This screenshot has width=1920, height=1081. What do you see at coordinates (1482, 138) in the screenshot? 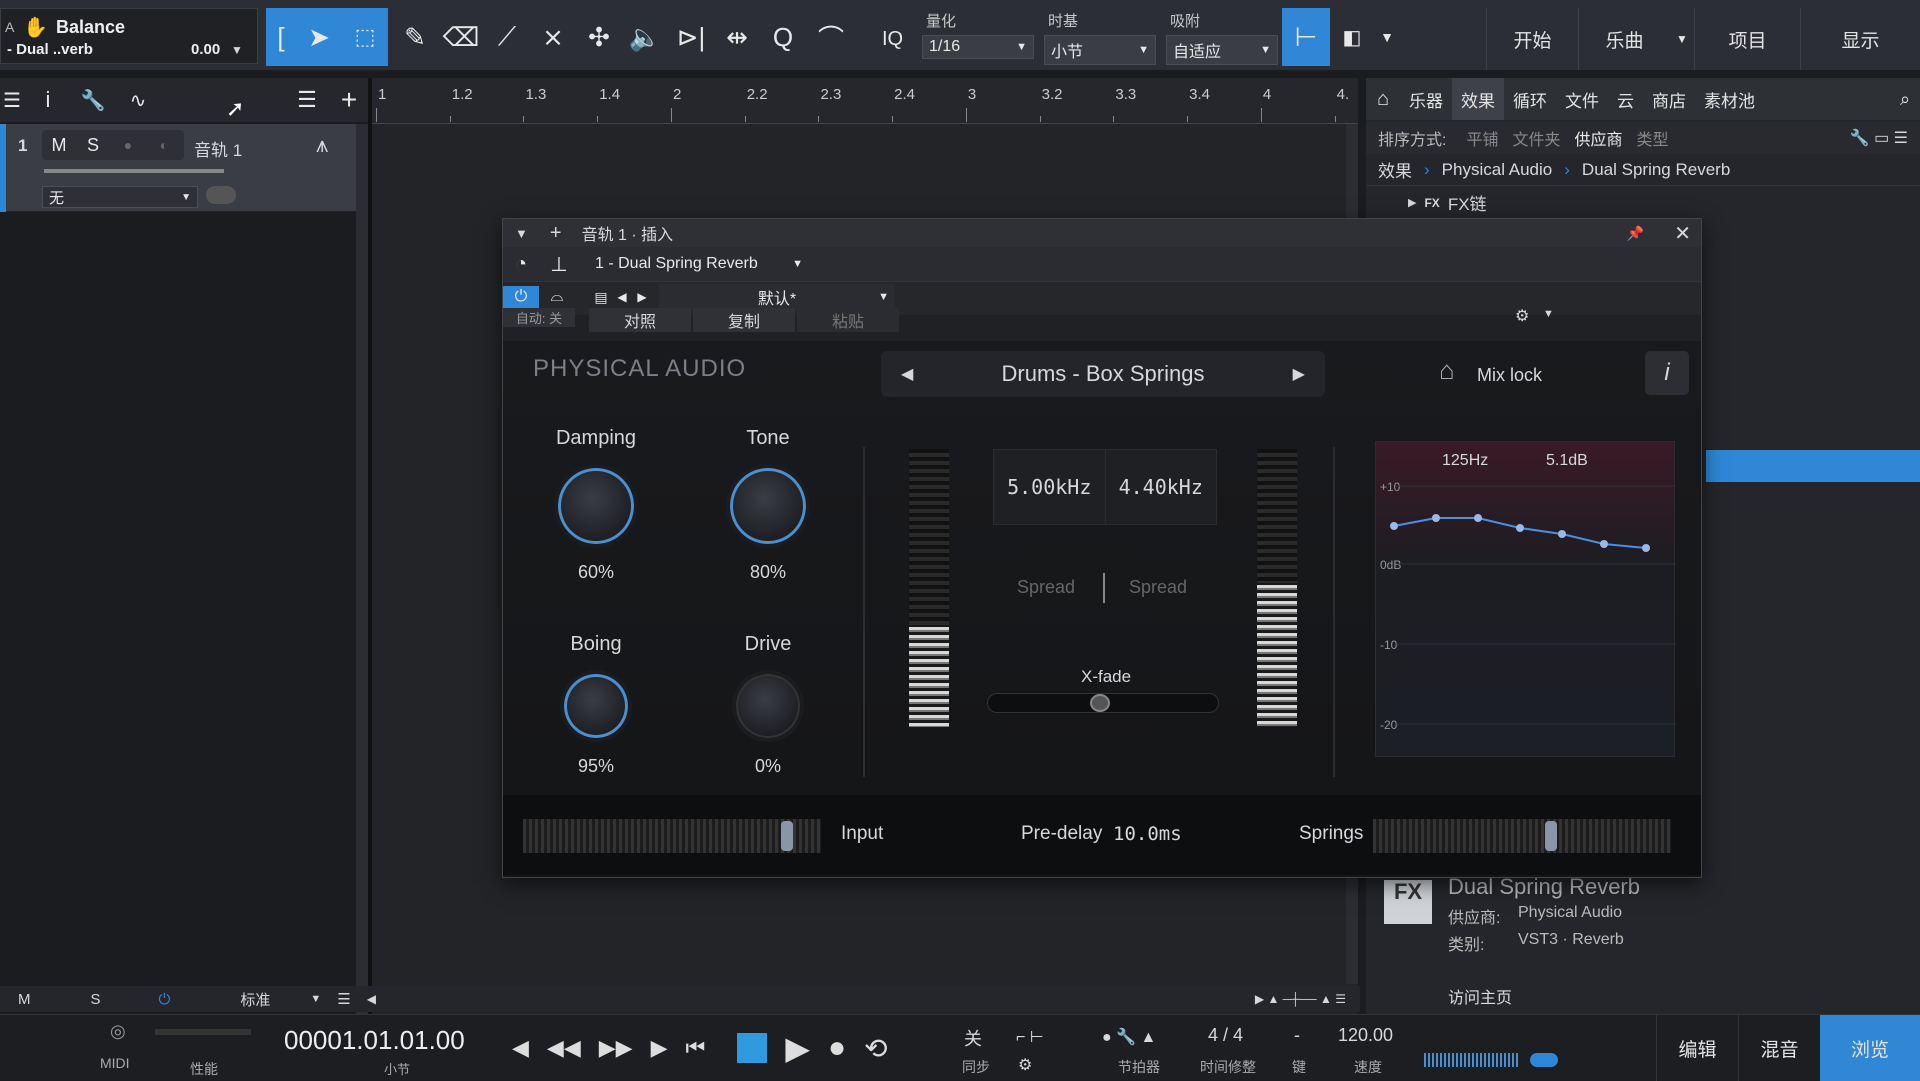
I see `sort-flat: 平铺` at bounding box center [1482, 138].